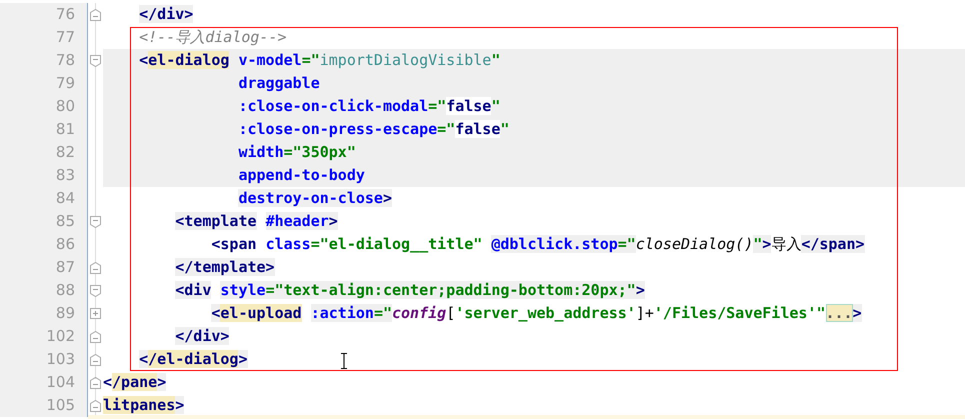 The width and height of the screenshot is (965, 419). I want to click on code-token: </template>, so click(225, 267).